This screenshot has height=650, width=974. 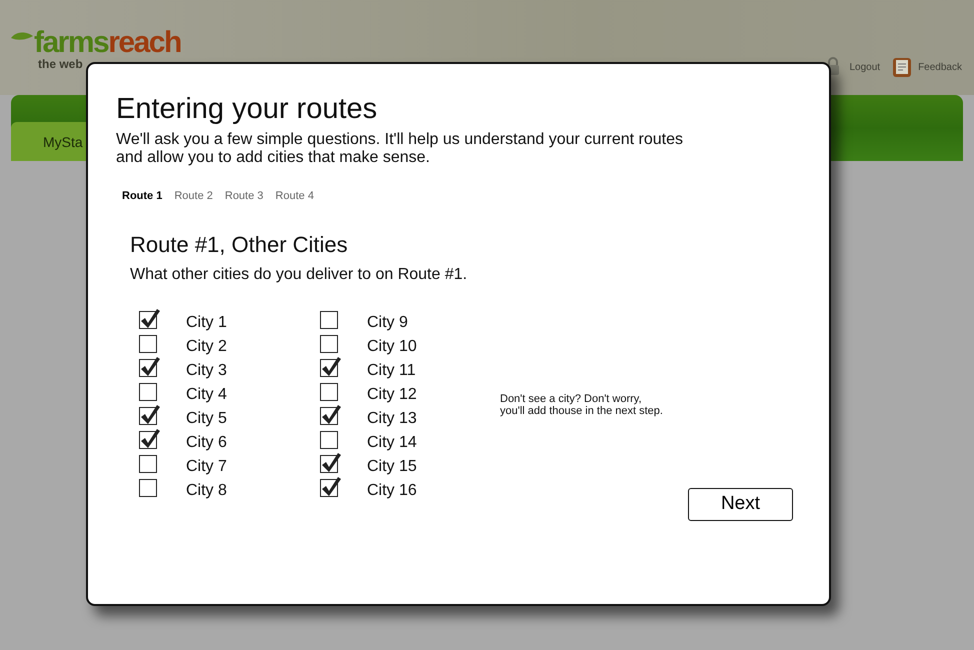 I want to click on checkbox-label: City 5, so click(x=206, y=418).